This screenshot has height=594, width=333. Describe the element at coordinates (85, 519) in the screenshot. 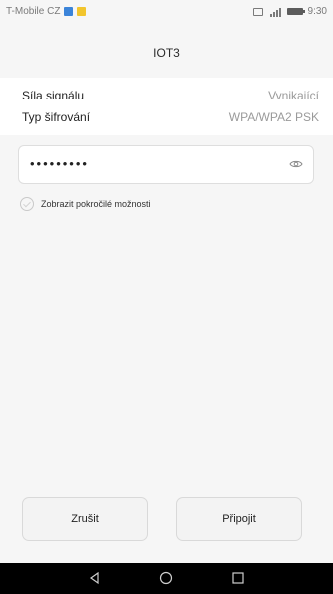

I see `cancel-button: Zrušit` at that location.